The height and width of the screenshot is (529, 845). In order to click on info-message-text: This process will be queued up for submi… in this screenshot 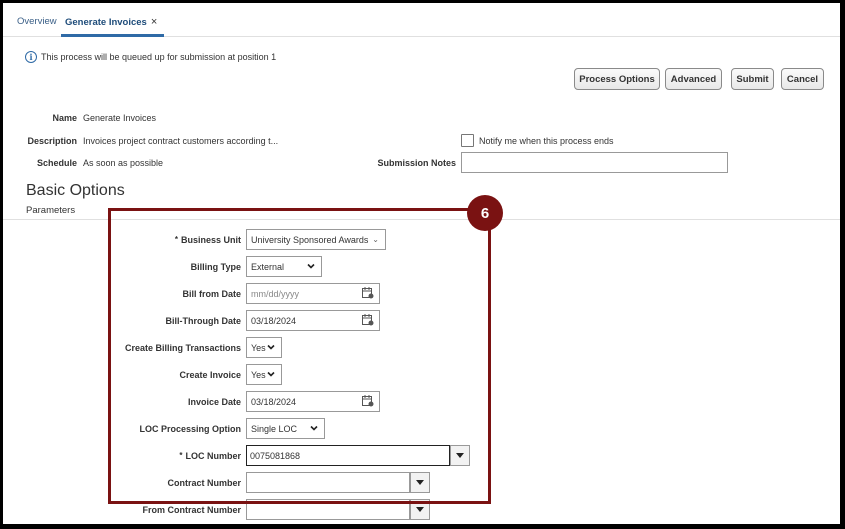, I will do `click(159, 57)`.